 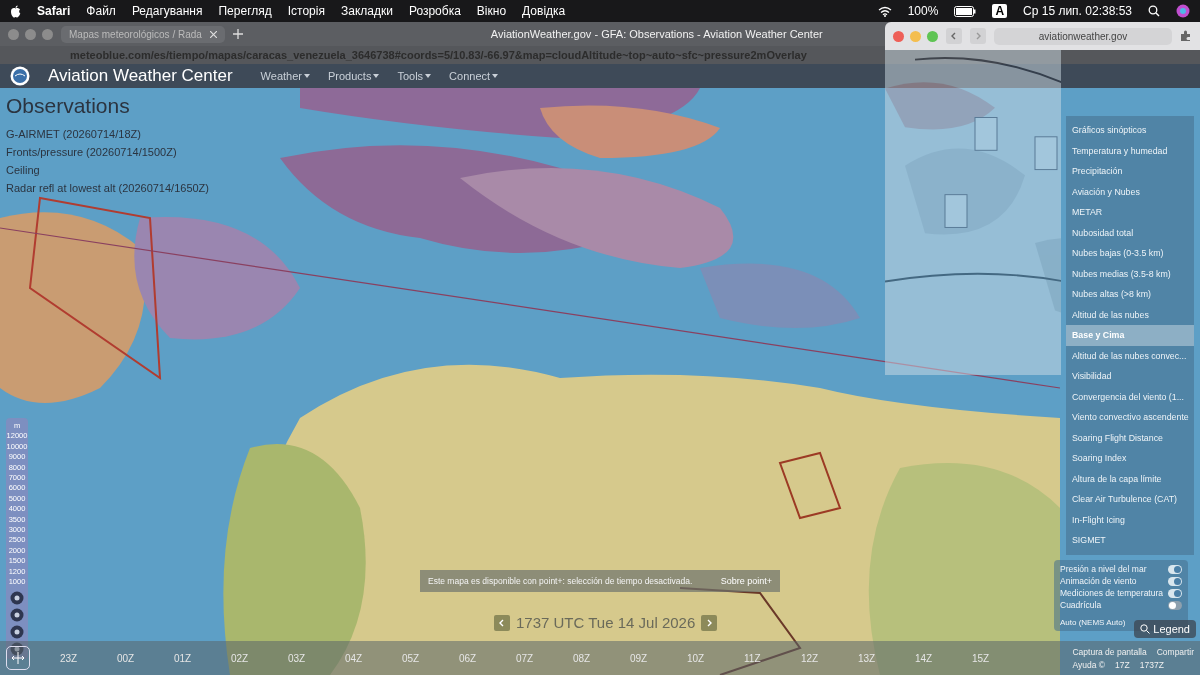 I want to click on layer-menu-item: Soaring Flight Distance, so click(x=1130, y=437).